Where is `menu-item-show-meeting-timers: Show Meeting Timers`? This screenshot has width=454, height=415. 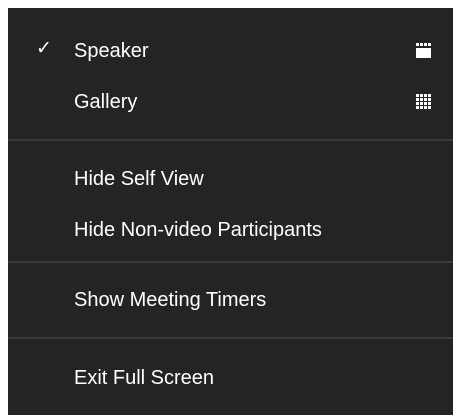
menu-item-show-meeting-timers: Show Meeting Timers is located at coordinates (230, 299).